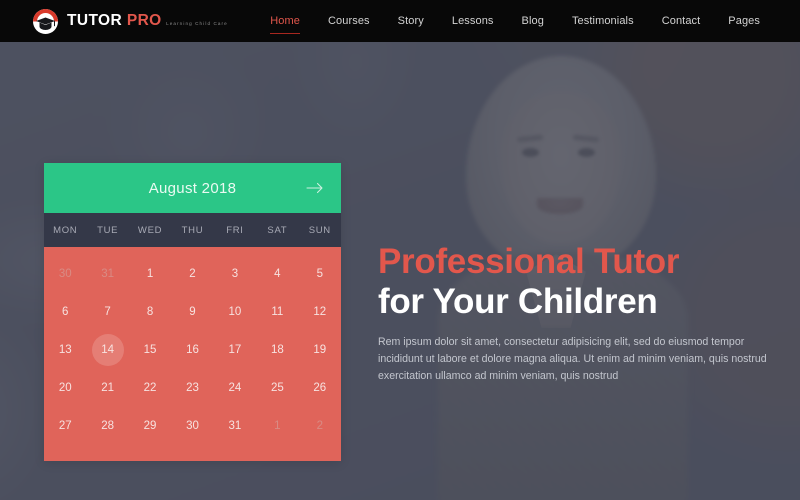 The image size is (800, 500). I want to click on calendar-day-number: 24, so click(235, 388).